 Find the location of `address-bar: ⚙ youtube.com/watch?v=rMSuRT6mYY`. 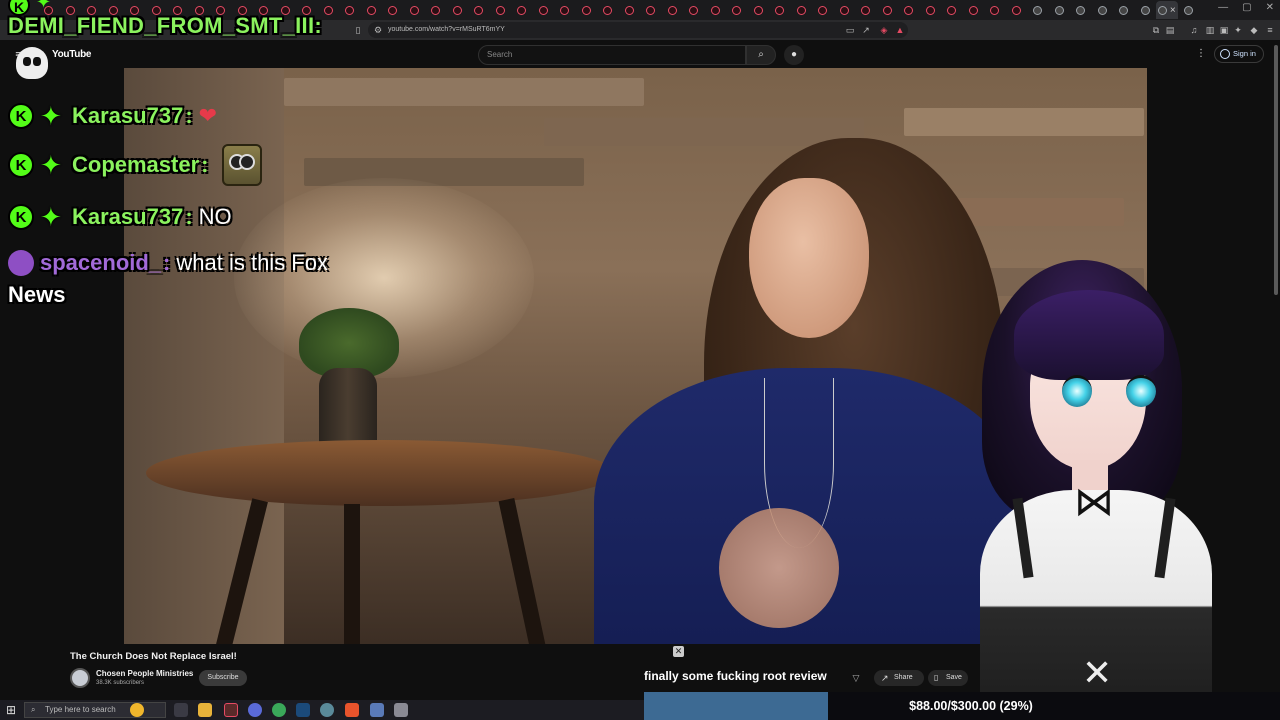

address-bar: ⚙ youtube.com/watch?v=rMSuRT6mYY is located at coordinates (638, 30).